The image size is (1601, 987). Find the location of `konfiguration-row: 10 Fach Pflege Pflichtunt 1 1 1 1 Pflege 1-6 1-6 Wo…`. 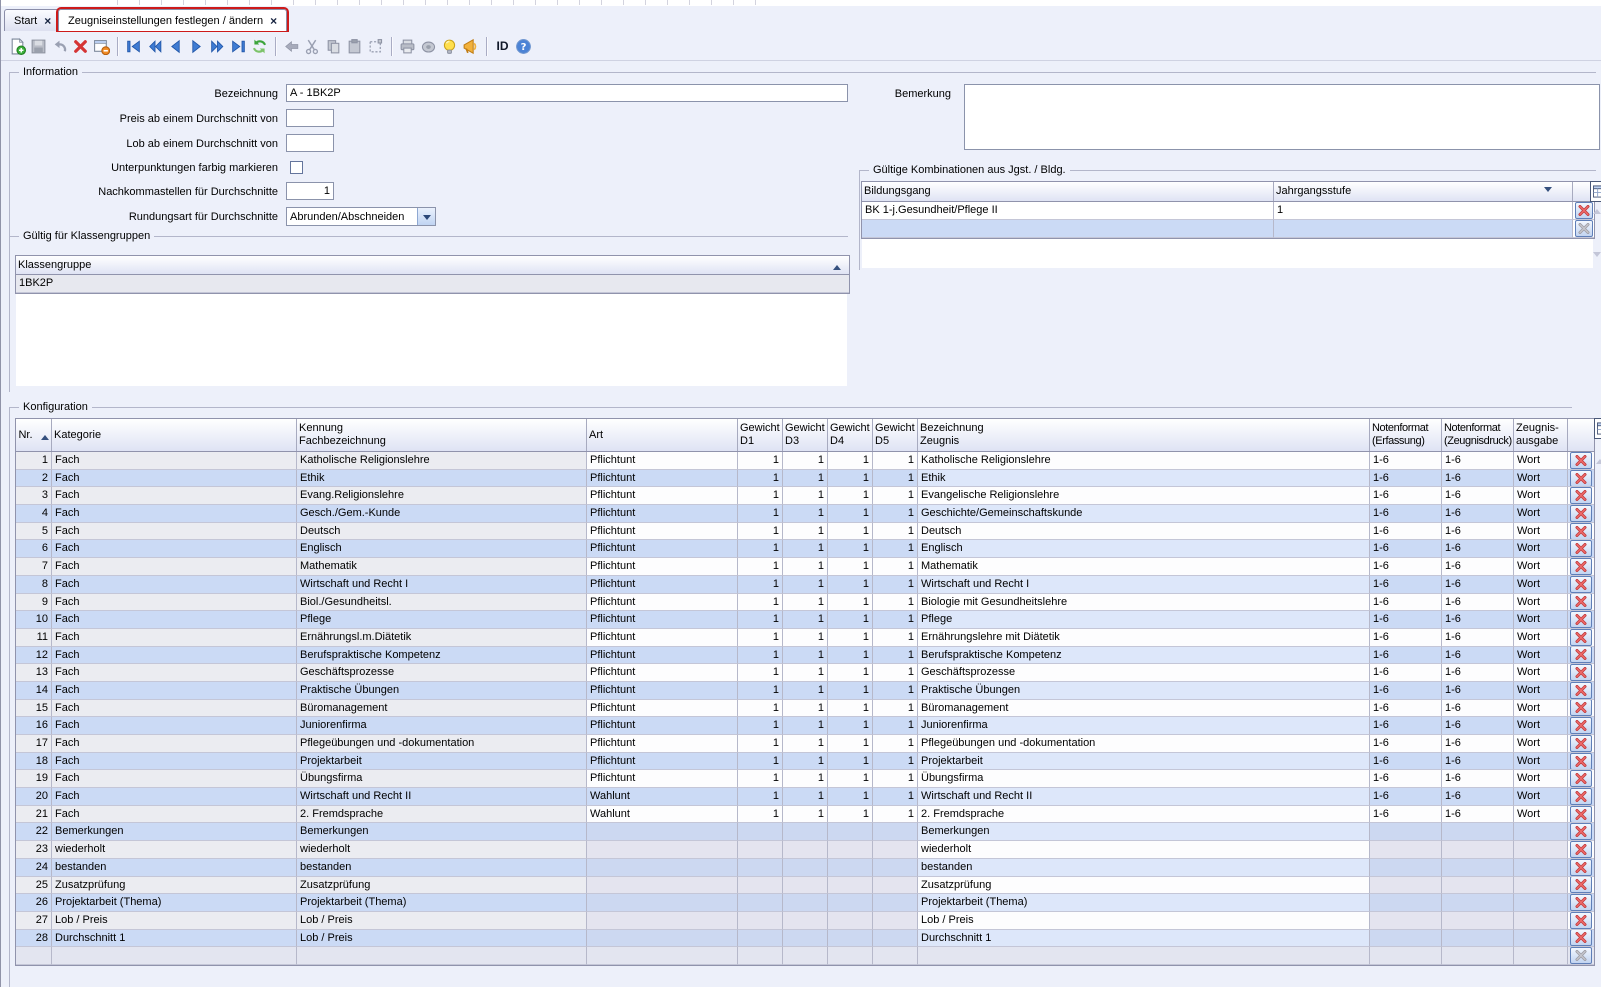

konfiguration-row: 10 Fach Pflege Pflichtunt 1 1 1 1 Pflege 1-6 1-6 Wo… is located at coordinates (805, 620).